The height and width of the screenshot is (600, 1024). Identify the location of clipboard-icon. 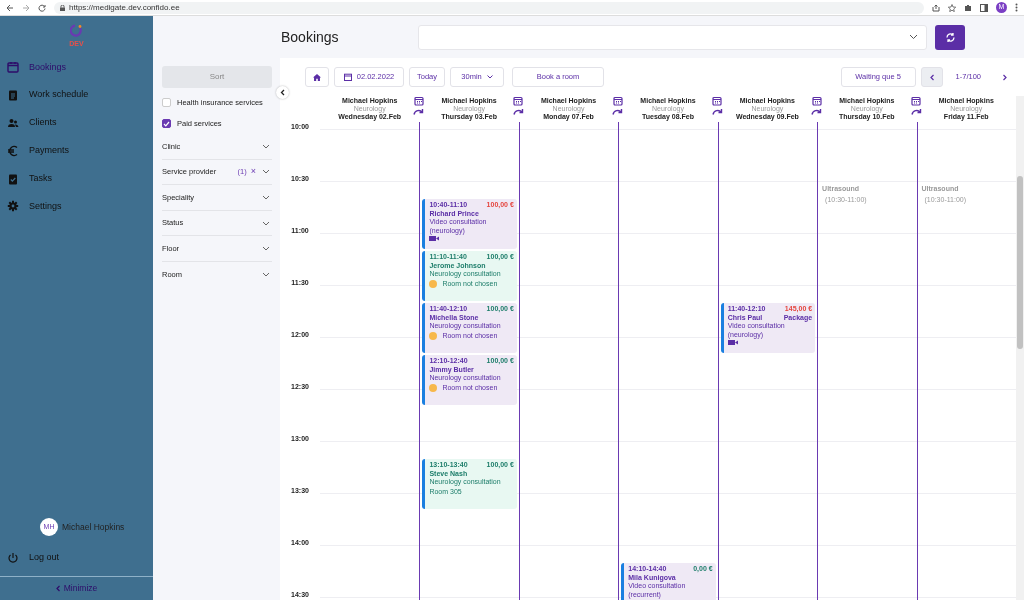
(13, 95).